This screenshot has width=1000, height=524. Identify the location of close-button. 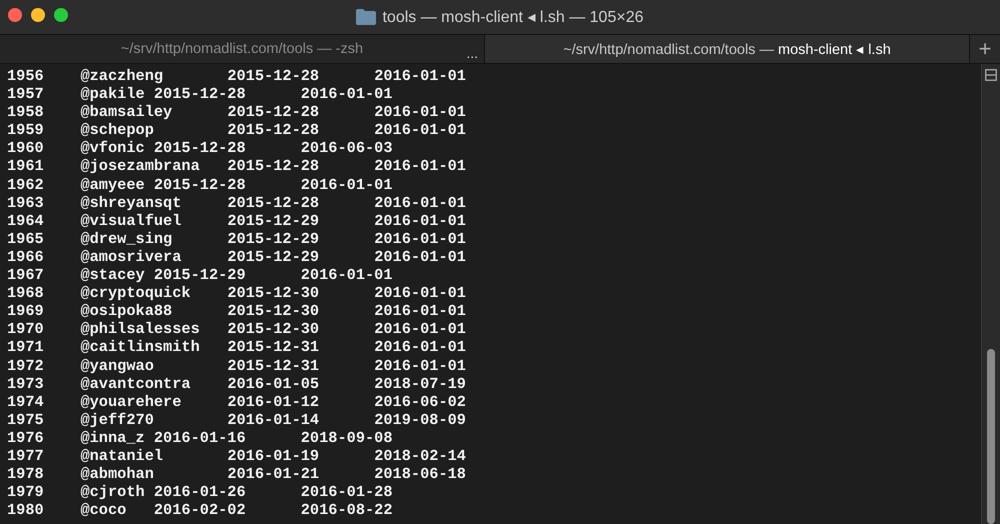
(15, 15).